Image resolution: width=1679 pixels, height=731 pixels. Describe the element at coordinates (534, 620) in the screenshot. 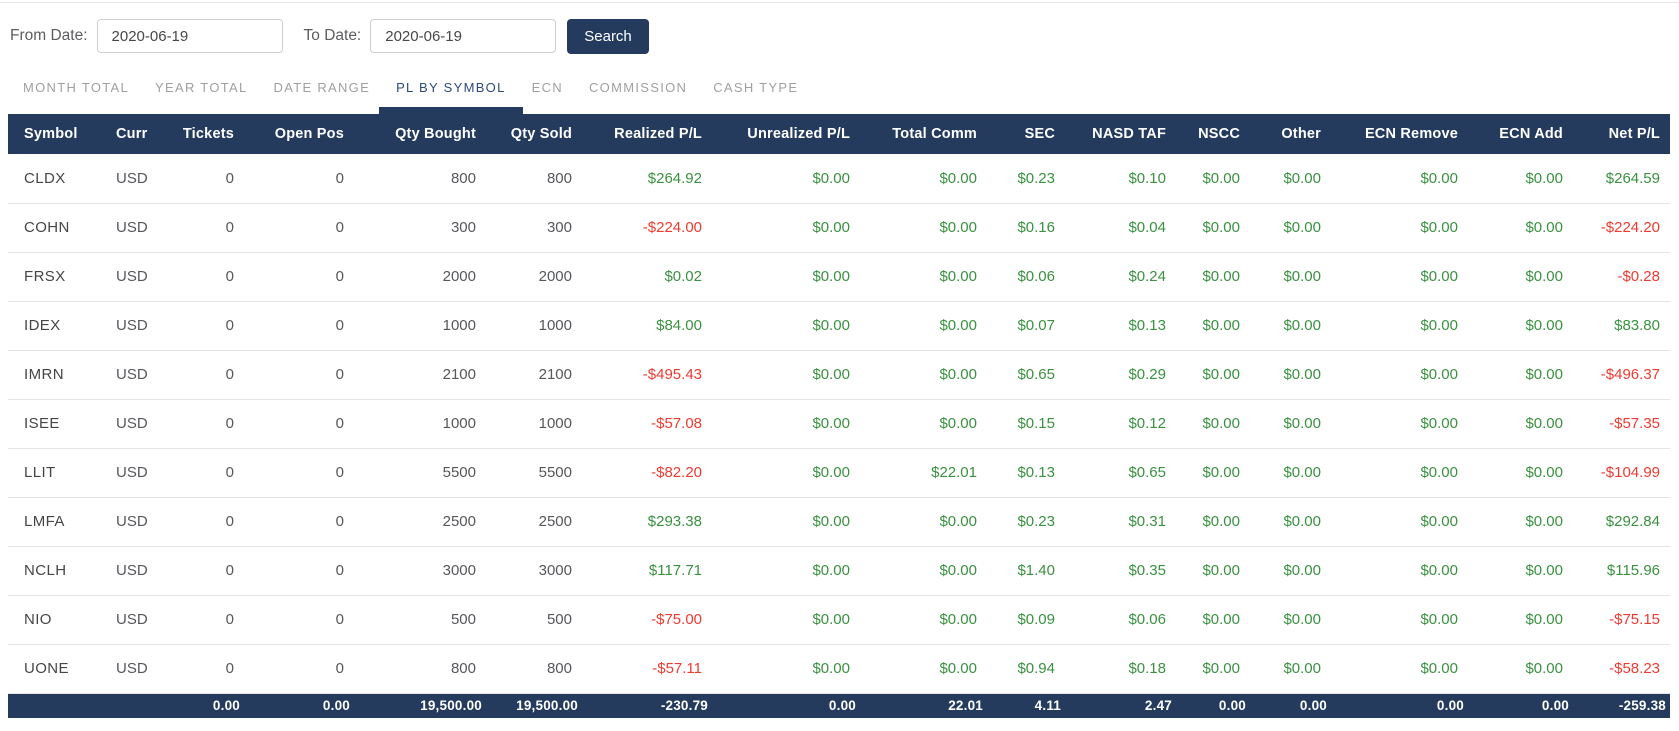

I see `table-cell: 500` at that location.